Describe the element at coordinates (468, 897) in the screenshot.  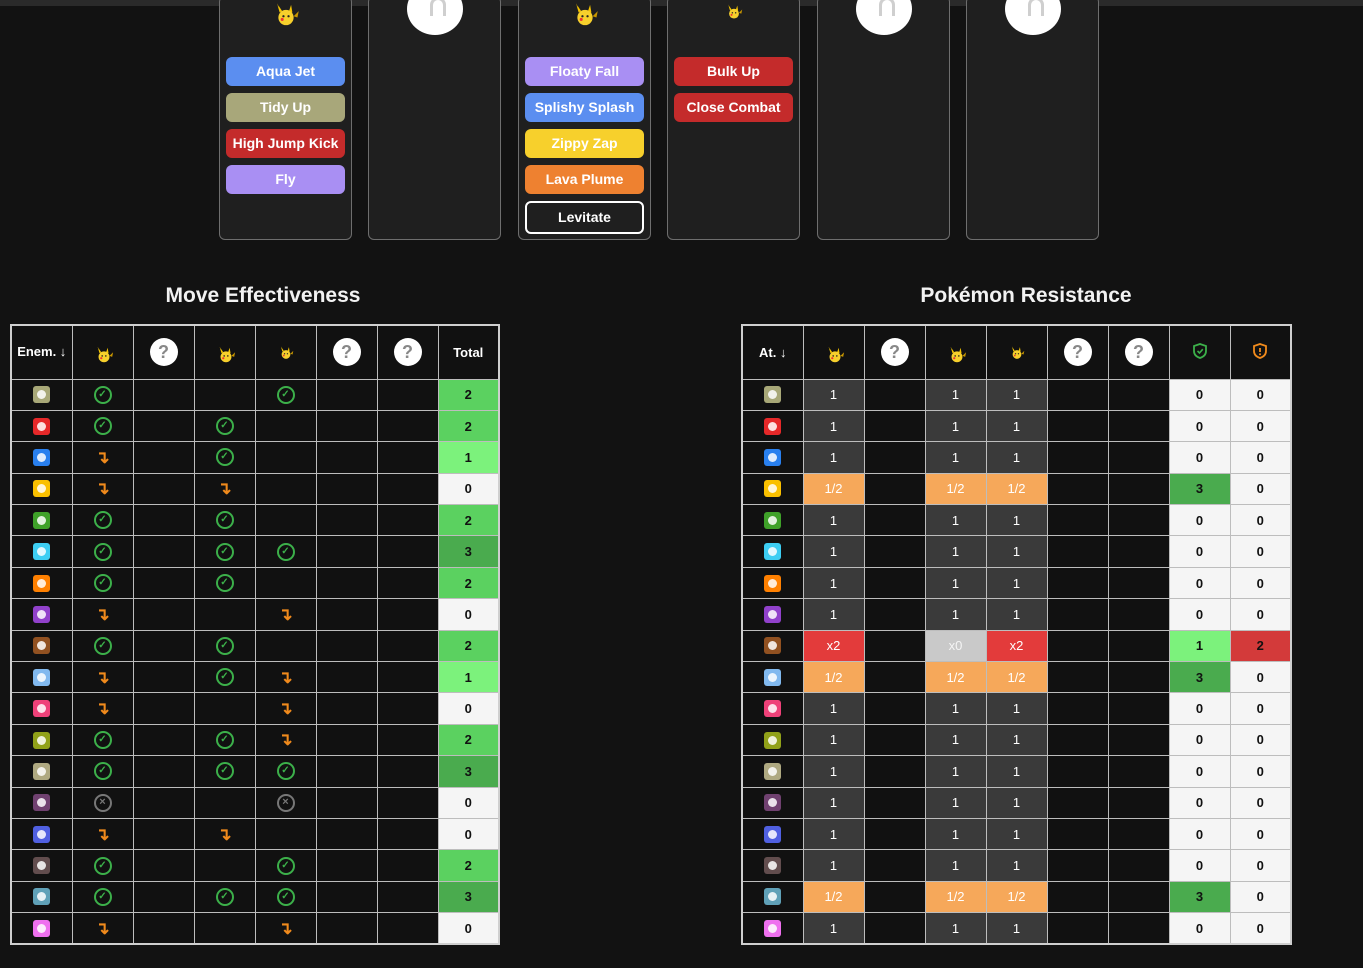
I see `total-cell: 3` at that location.